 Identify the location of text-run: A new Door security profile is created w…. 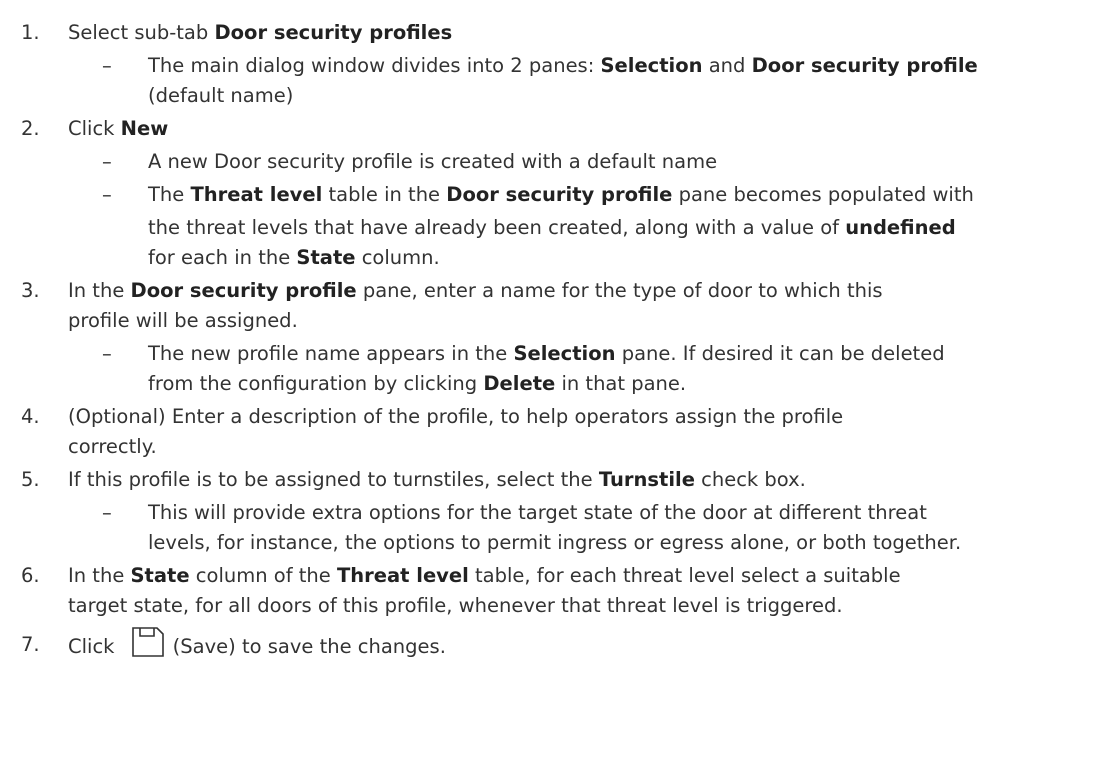
(433, 161).